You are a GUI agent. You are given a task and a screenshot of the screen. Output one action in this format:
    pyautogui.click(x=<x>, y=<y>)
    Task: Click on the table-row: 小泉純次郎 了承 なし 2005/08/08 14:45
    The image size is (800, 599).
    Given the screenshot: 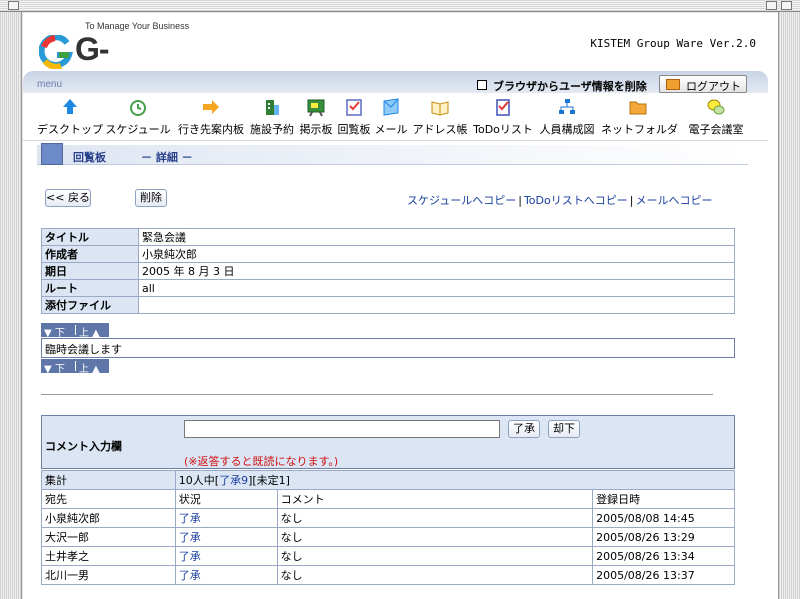 What is the action you would take?
    pyautogui.click(x=388, y=518)
    